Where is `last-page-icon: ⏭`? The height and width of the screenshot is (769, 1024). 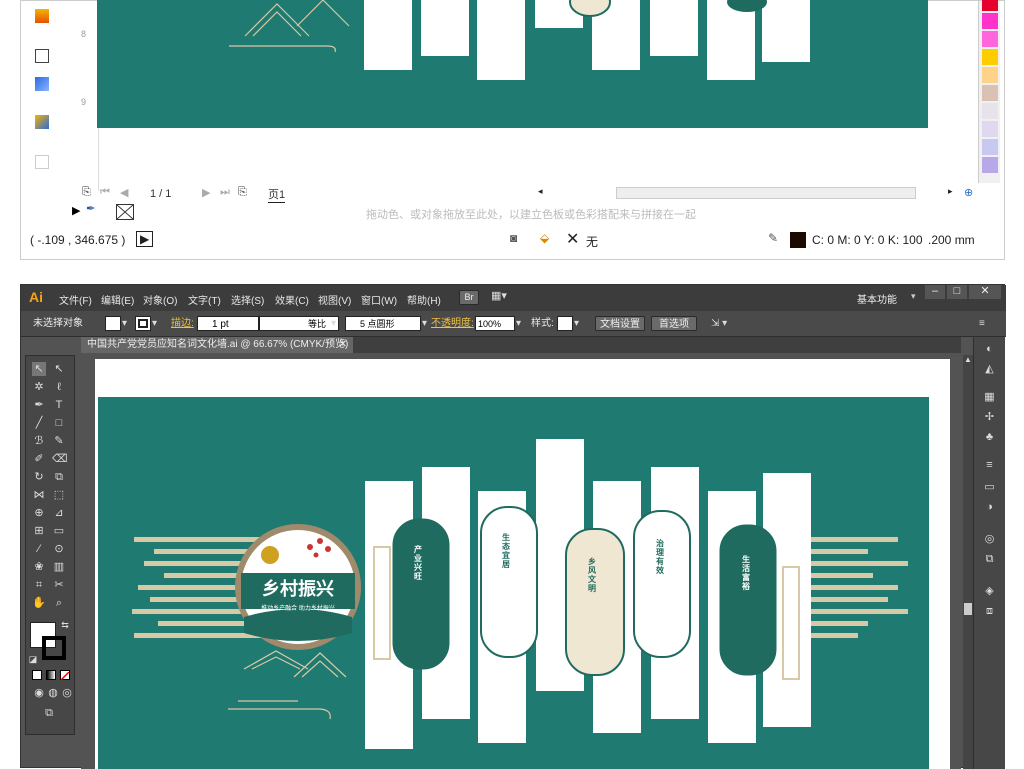 last-page-icon: ⏭ is located at coordinates (225, 192).